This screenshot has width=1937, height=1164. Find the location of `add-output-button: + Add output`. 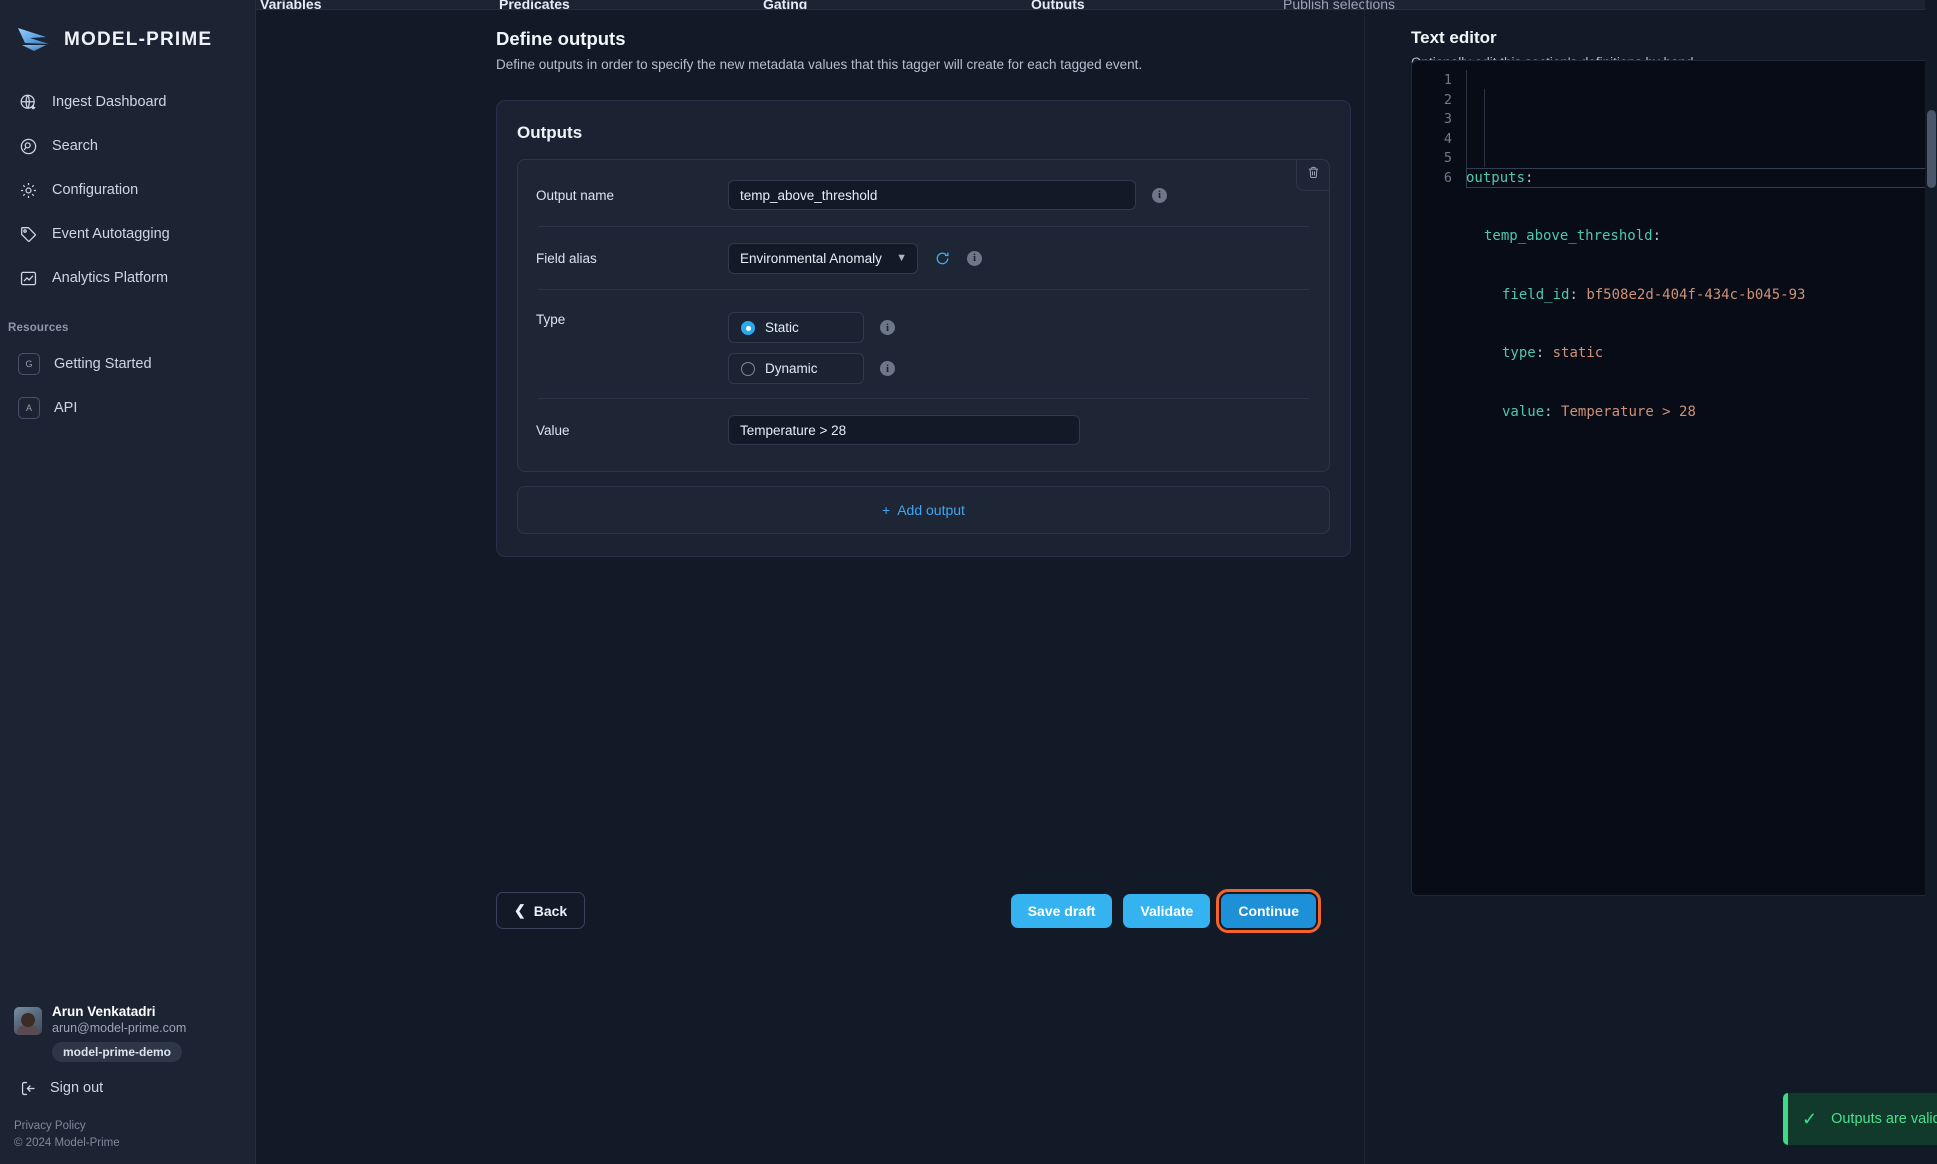

add-output-button: + Add output is located at coordinates (923, 510).